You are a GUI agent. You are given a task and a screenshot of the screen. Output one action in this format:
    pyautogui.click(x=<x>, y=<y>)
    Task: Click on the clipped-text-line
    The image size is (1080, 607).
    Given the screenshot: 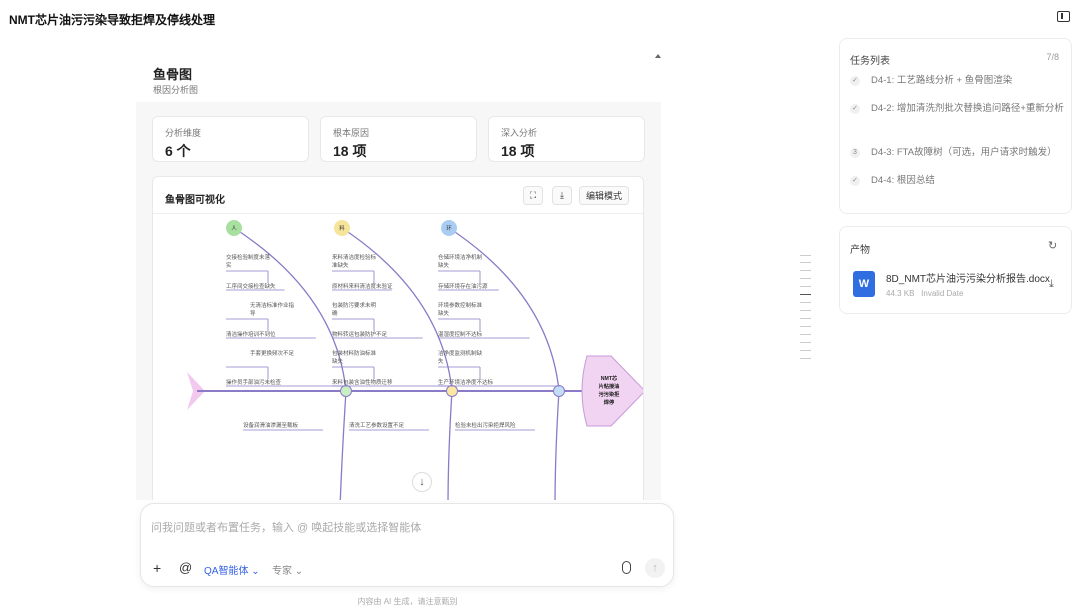 What is the action you would take?
    pyautogui.click(x=396, y=29)
    